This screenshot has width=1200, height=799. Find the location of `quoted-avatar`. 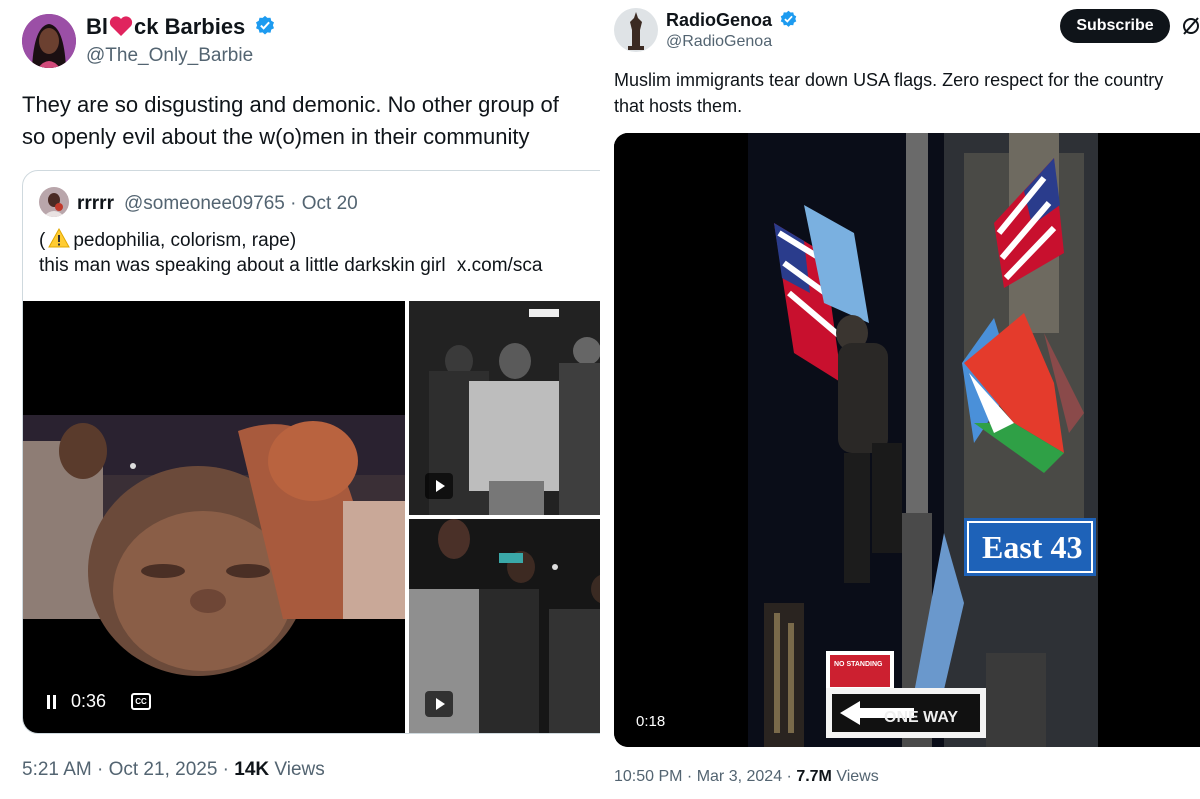

quoted-avatar is located at coordinates (54, 202).